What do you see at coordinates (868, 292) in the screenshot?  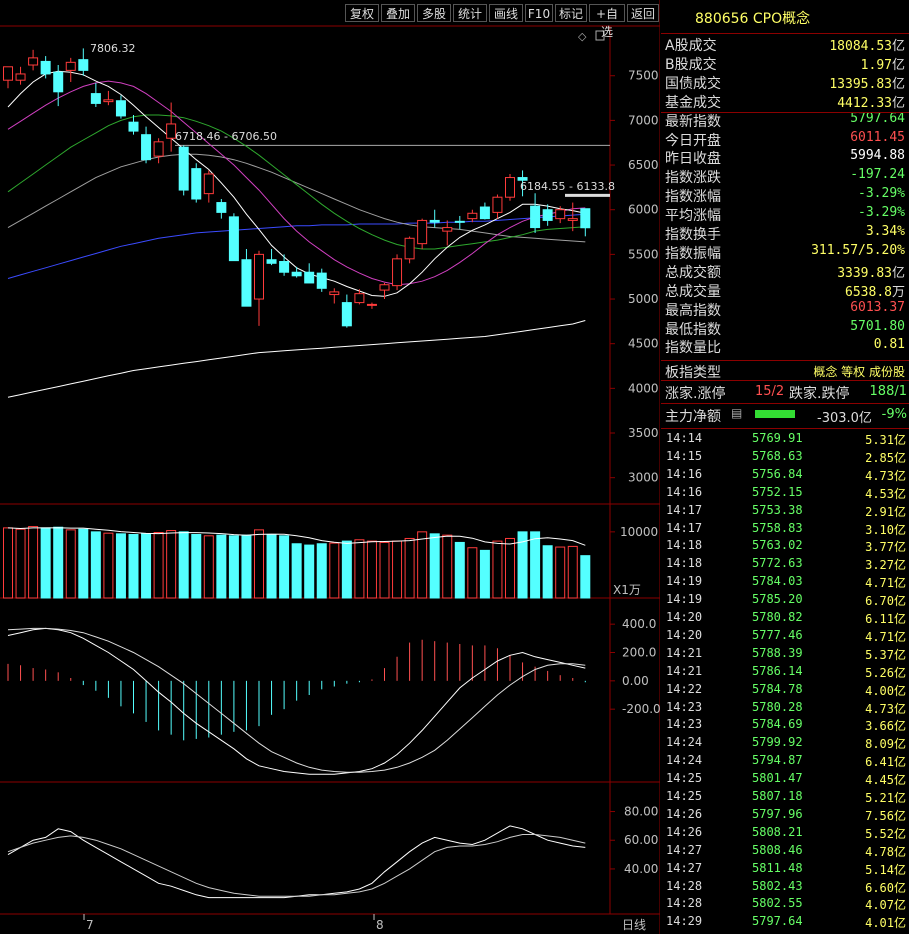 I see `quote-number: 6538.8` at bounding box center [868, 292].